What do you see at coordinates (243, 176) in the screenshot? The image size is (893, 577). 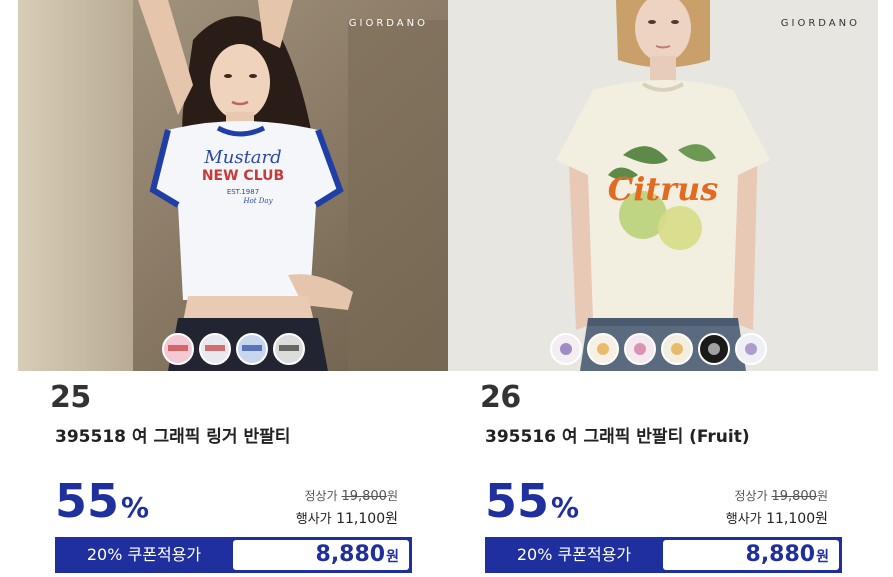 I see `shirt-graphic-main: NEW CLUB` at bounding box center [243, 176].